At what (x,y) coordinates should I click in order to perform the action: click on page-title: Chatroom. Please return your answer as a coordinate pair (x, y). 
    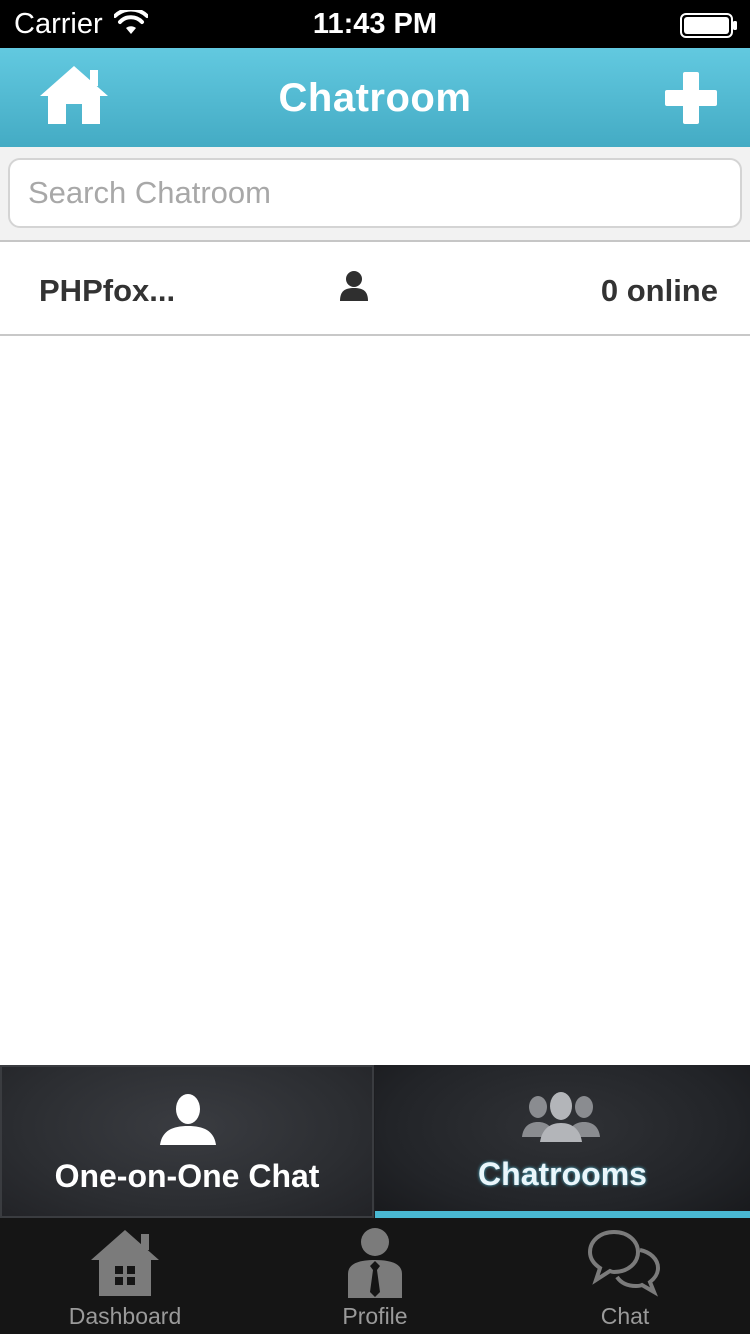
    Looking at the image, I should click on (375, 98).